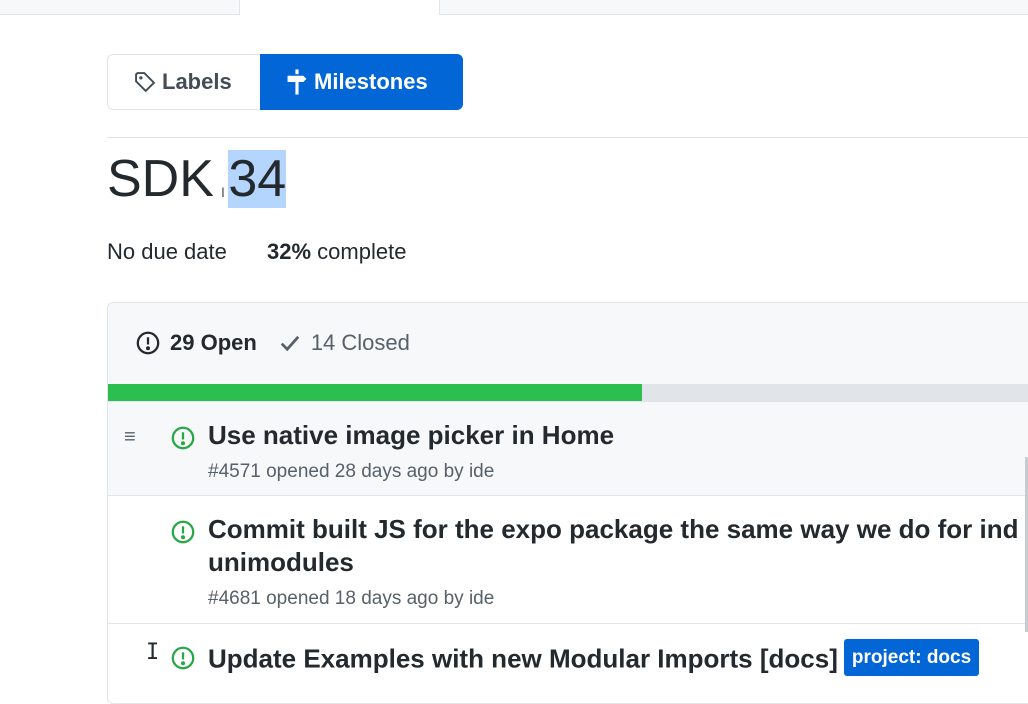  Describe the element at coordinates (567, 137) in the screenshot. I see `divider` at that location.